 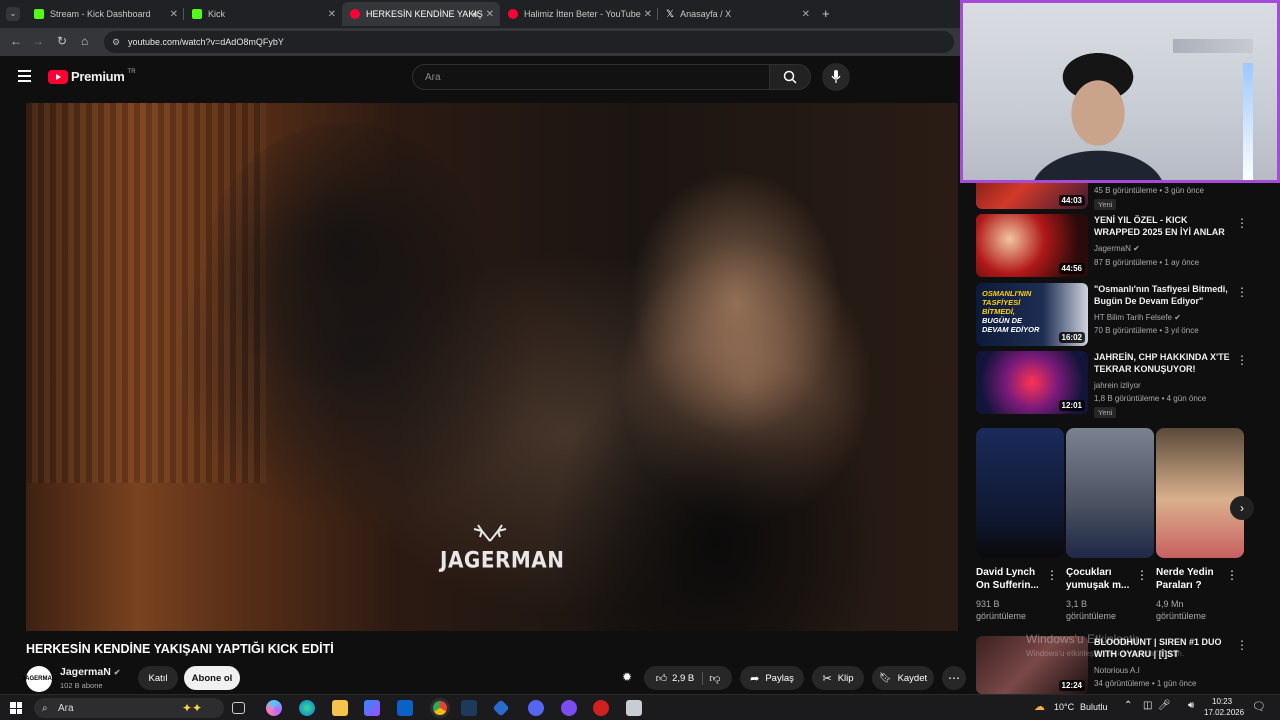 What do you see at coordinates (13, 14) in the screenshot?
I see `tab-search-dropdown-icon: ⌄` at bounding box center [13, 14].